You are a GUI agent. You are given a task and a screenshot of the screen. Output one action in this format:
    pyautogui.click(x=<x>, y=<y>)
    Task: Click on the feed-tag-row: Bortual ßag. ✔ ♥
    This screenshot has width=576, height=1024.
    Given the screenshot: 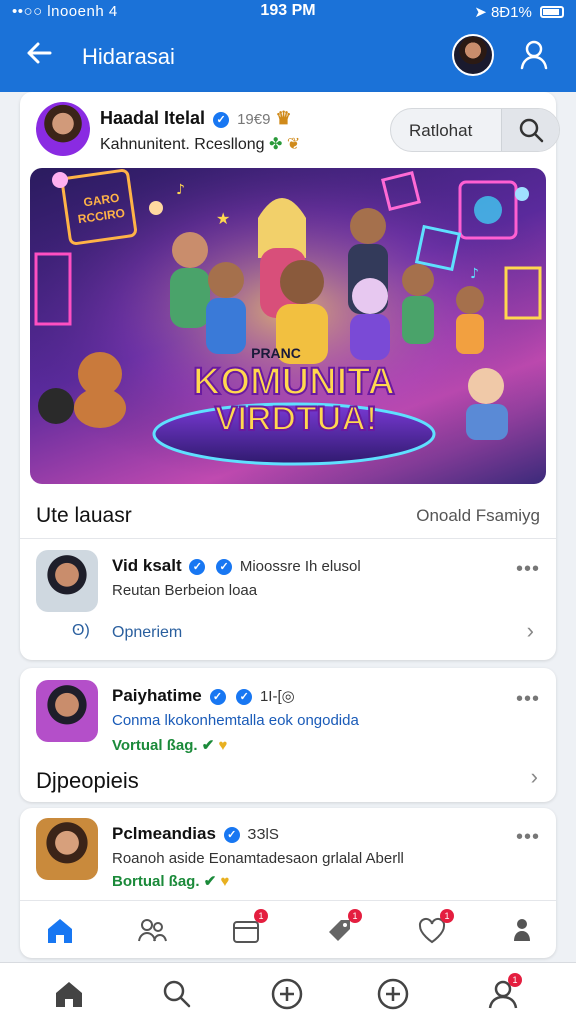 What is the action you would take?
    pyautogui.click(x=170, y=881)
    